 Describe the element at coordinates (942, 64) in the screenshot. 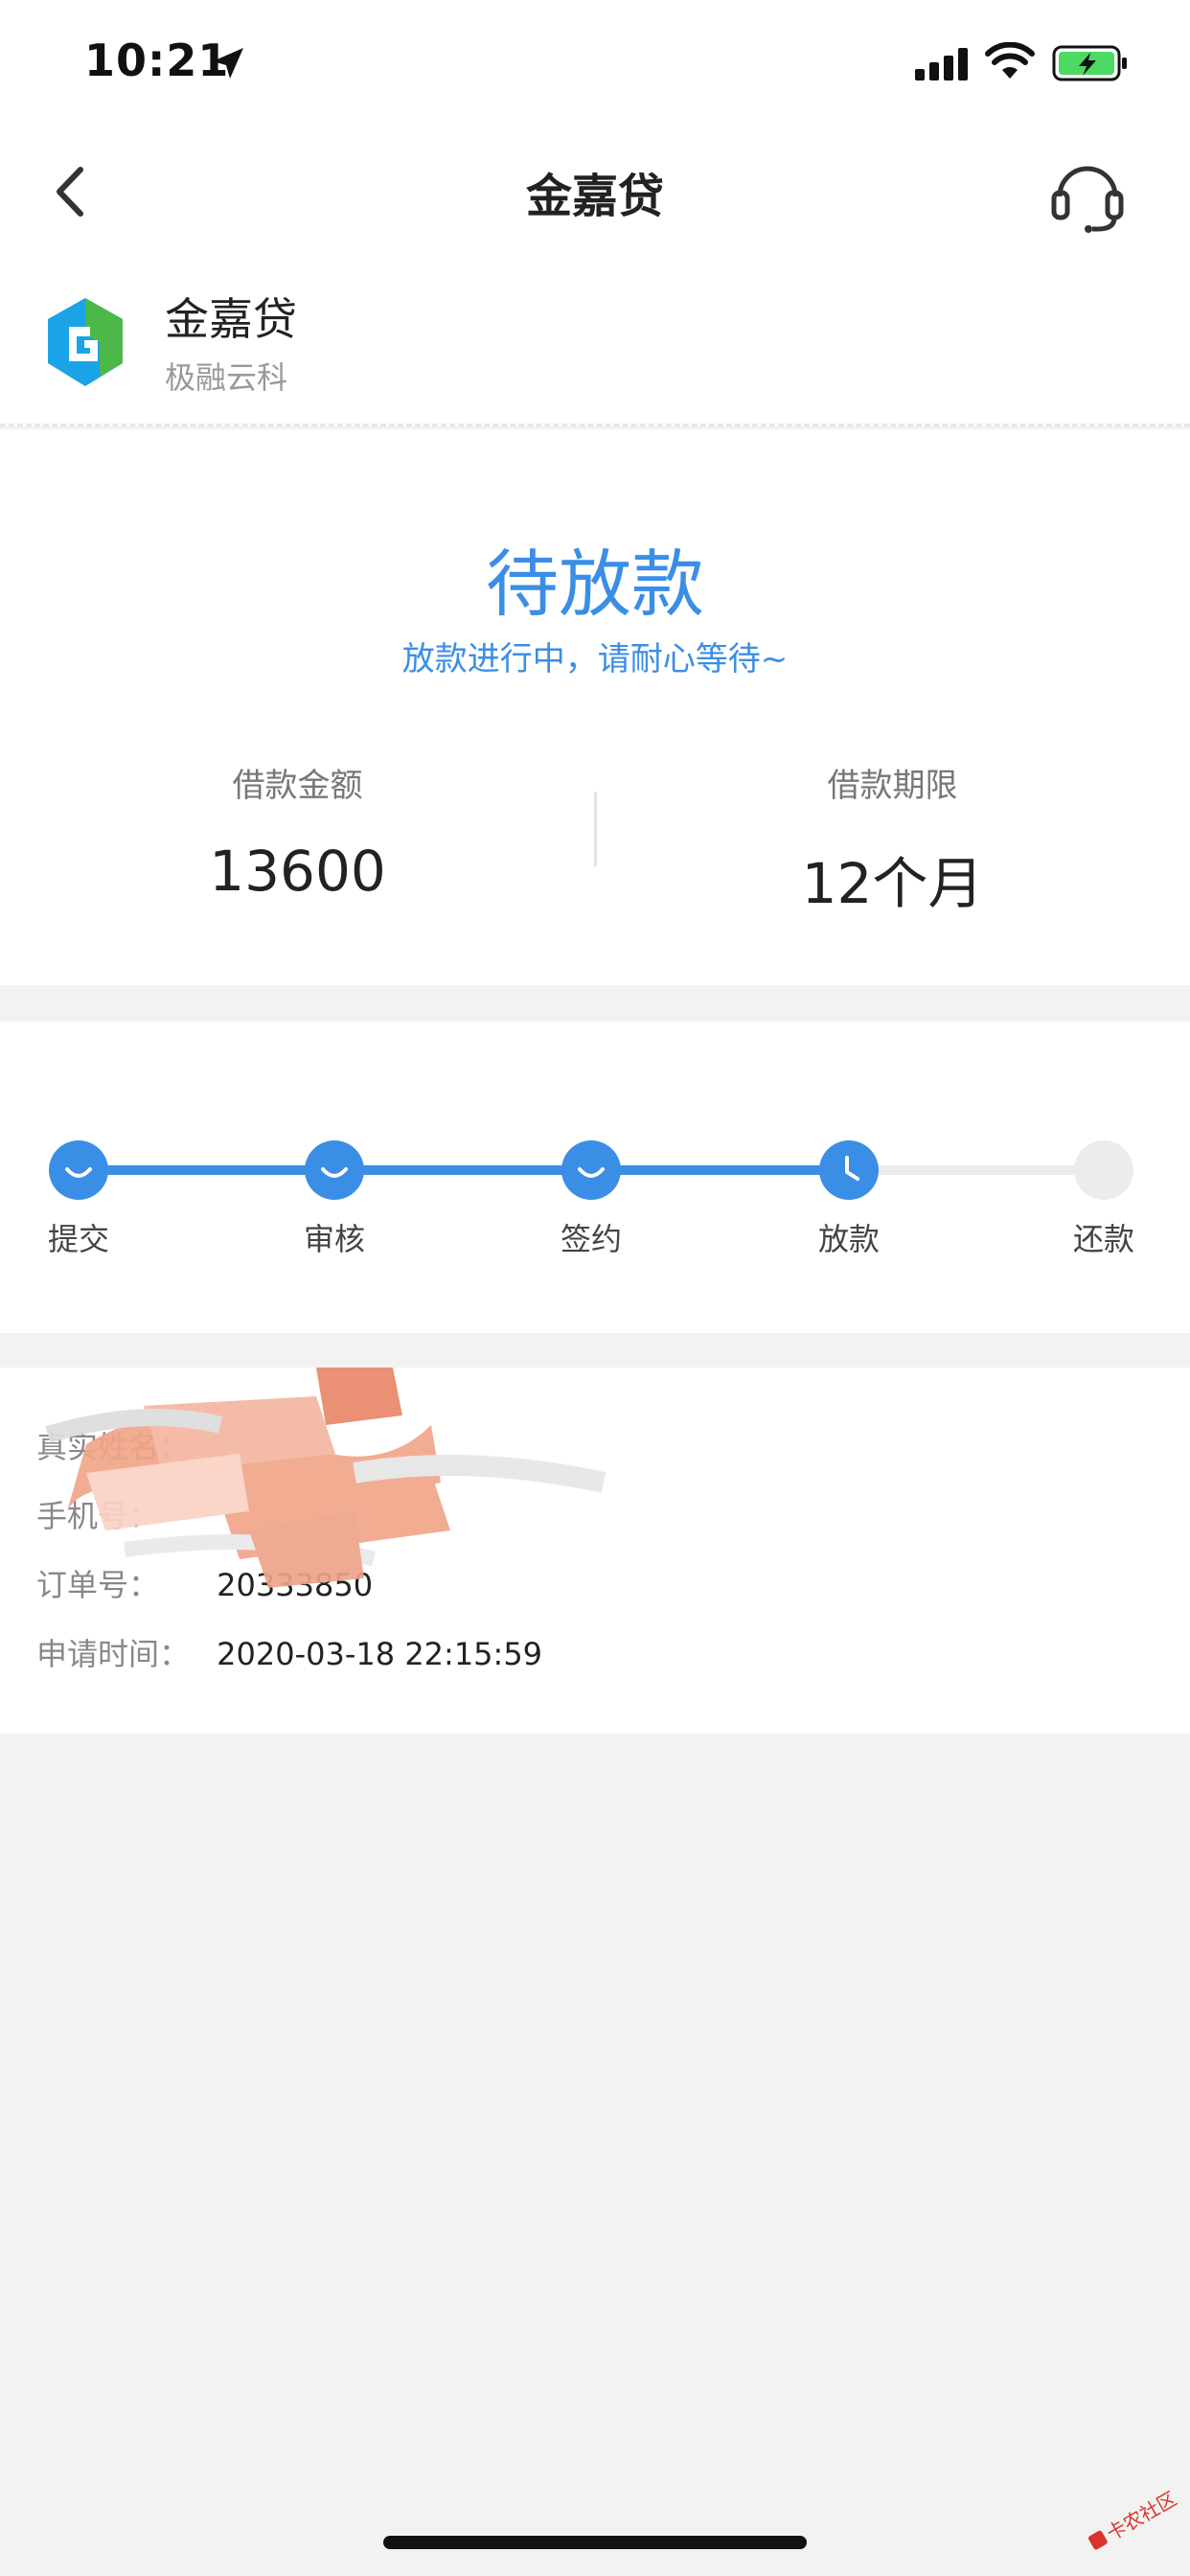

I see `cellular-signal-icon` at that location.